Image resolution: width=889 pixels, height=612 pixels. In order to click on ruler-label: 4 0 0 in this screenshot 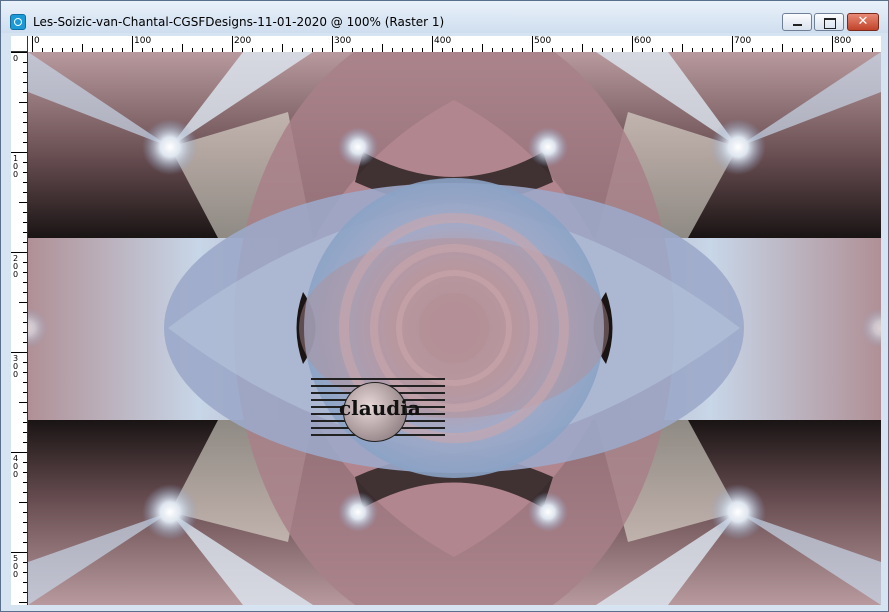, I will do `click(16, 466)`.